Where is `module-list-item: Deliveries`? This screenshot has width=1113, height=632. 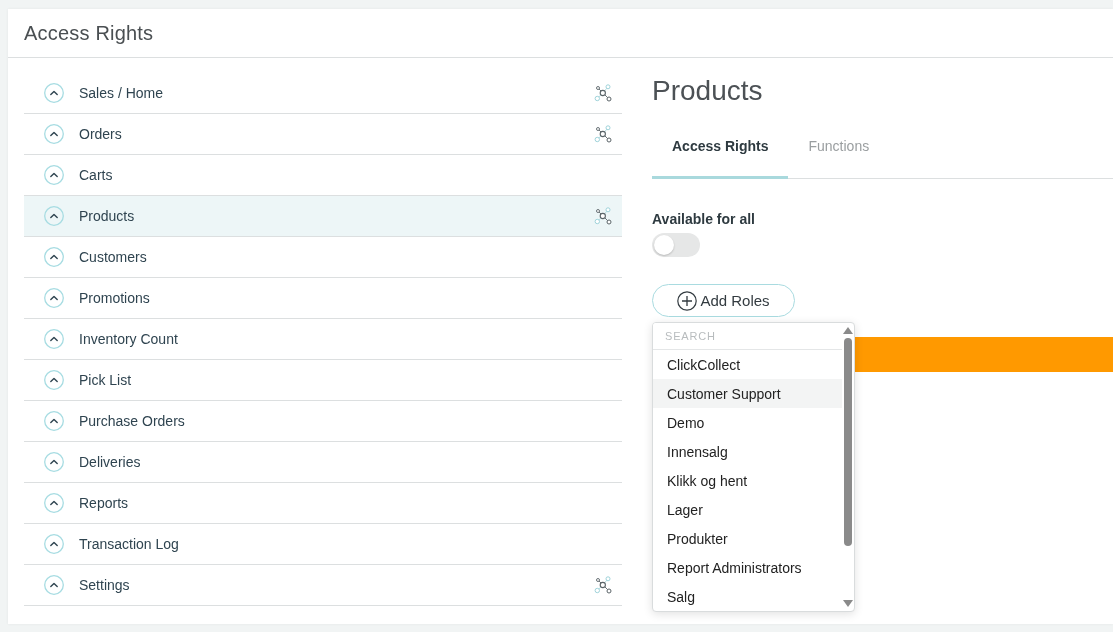 module-list-item: Deliveries is located at coordinates (323, 462).